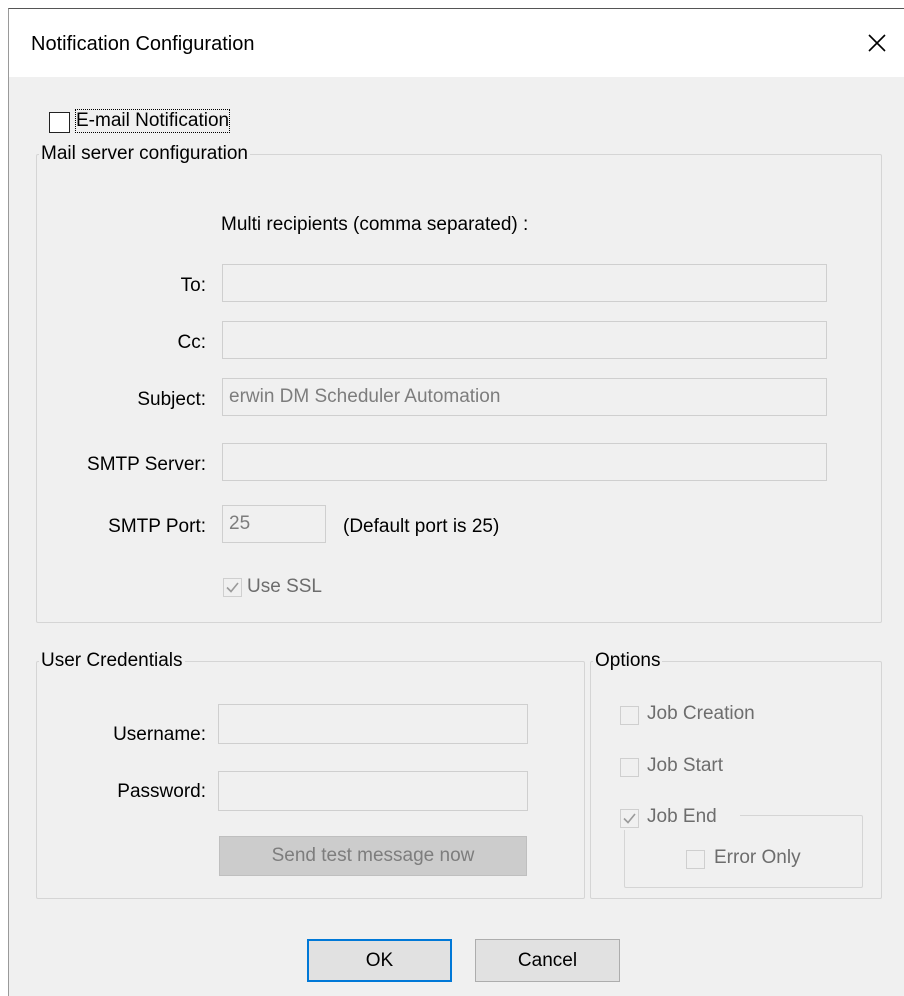 The width and height of the screenshot is (904, 996). I want to click on use-ssl-box, so click(232, 587).